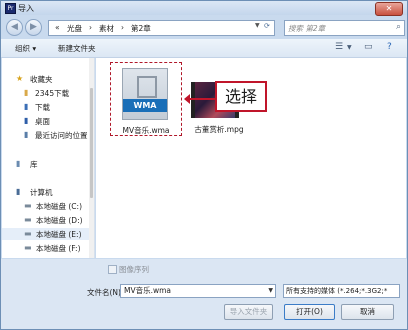 This screenshot has width=408, height=330. I want to click on sidebar-item-drive-d: ▬ 本地磁盘 (D:), so click(48, 220).